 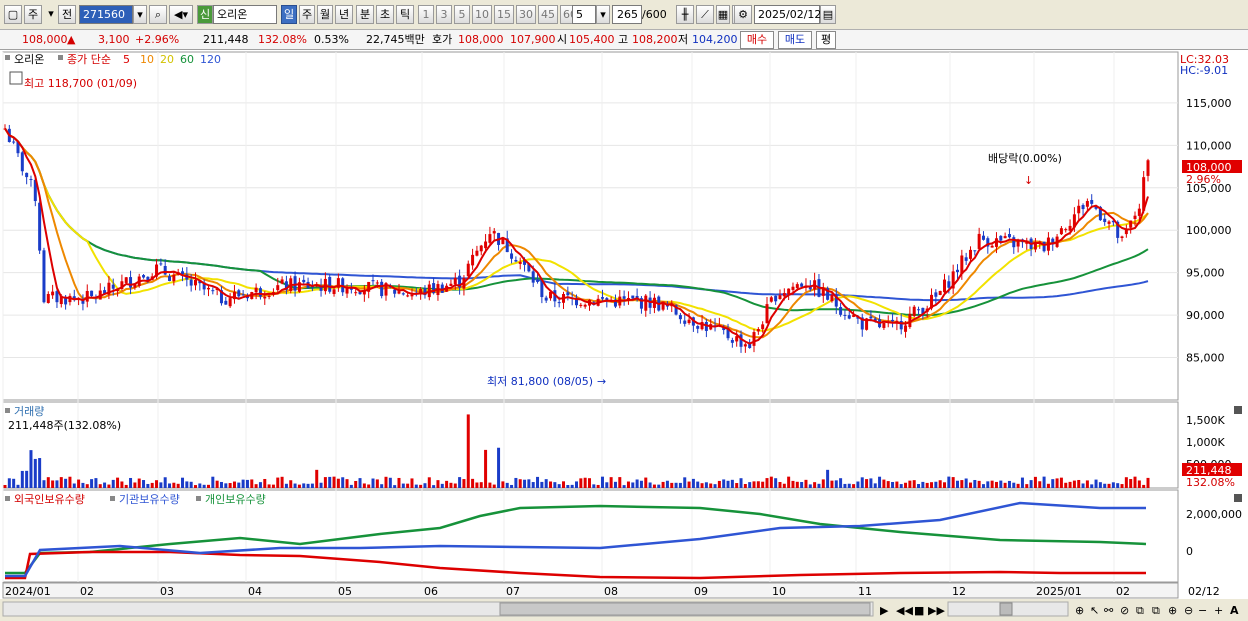 I want to click on interval-input: 5, so click(x=584, y=14).